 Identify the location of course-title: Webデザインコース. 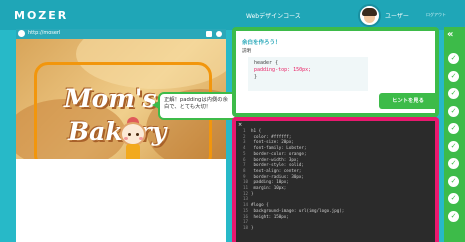
(273, 16).